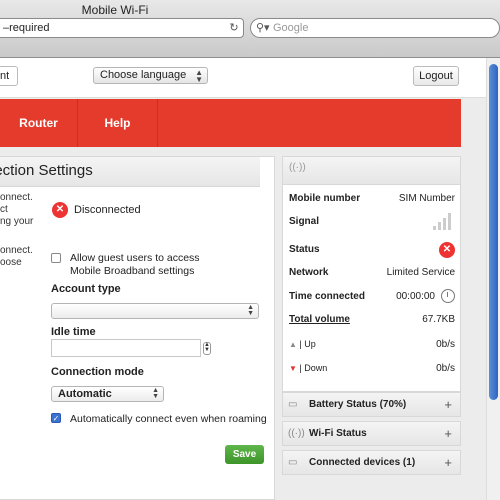 The image size is (500, 500). I want to click on upload-value: 0b/s, so click(445, 344).